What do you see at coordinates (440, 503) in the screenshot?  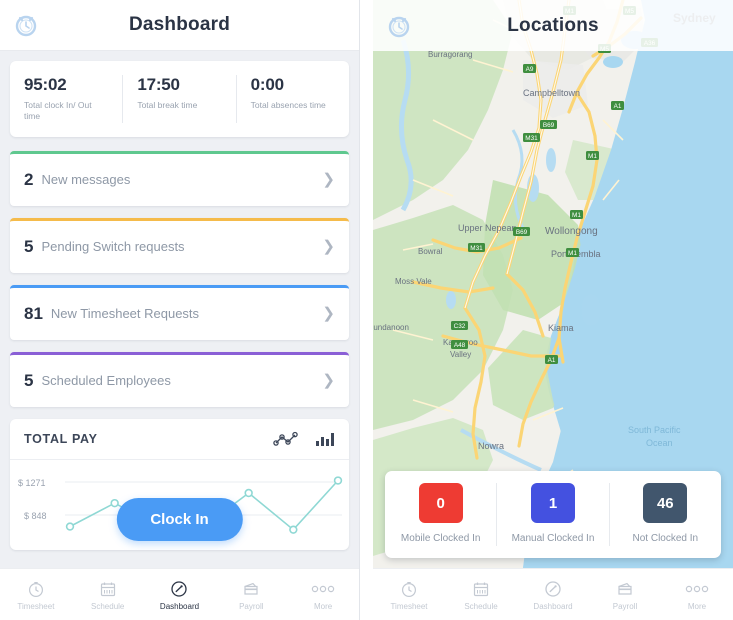 I see `status-badge: 0` at bounding box center [440, 503].